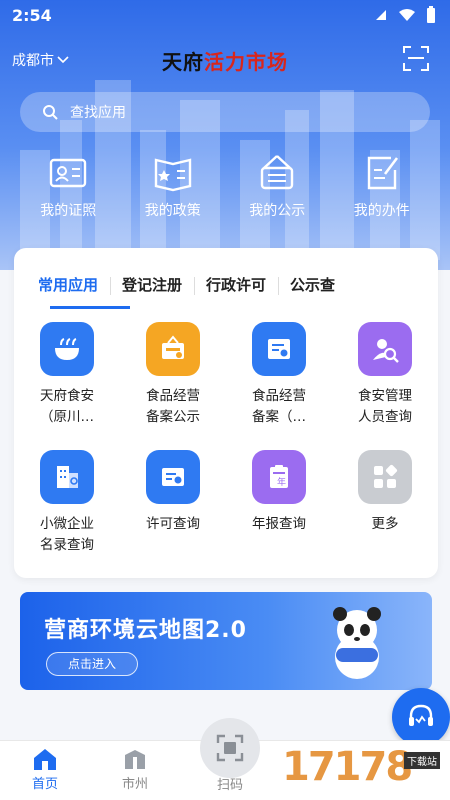 Image resolution: width=450 pixels, height=800 pixels. Describe the element at coordinates (173, 524) in the screenshot. I see `app-label-line1: 许可查询` at that location.